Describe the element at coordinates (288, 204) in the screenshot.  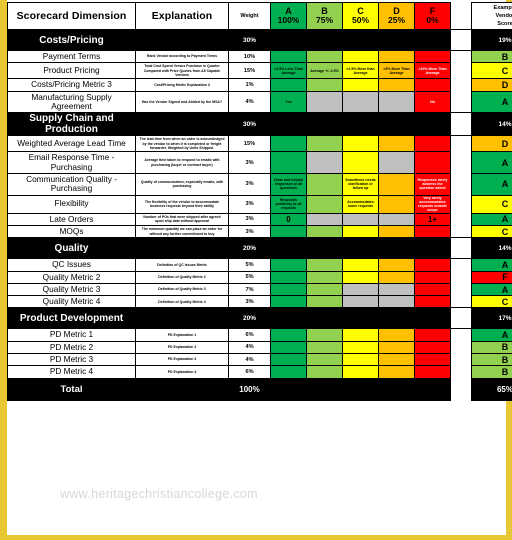
I see `grade-criteria-cell-a: Responds positively to all requests` at that location.